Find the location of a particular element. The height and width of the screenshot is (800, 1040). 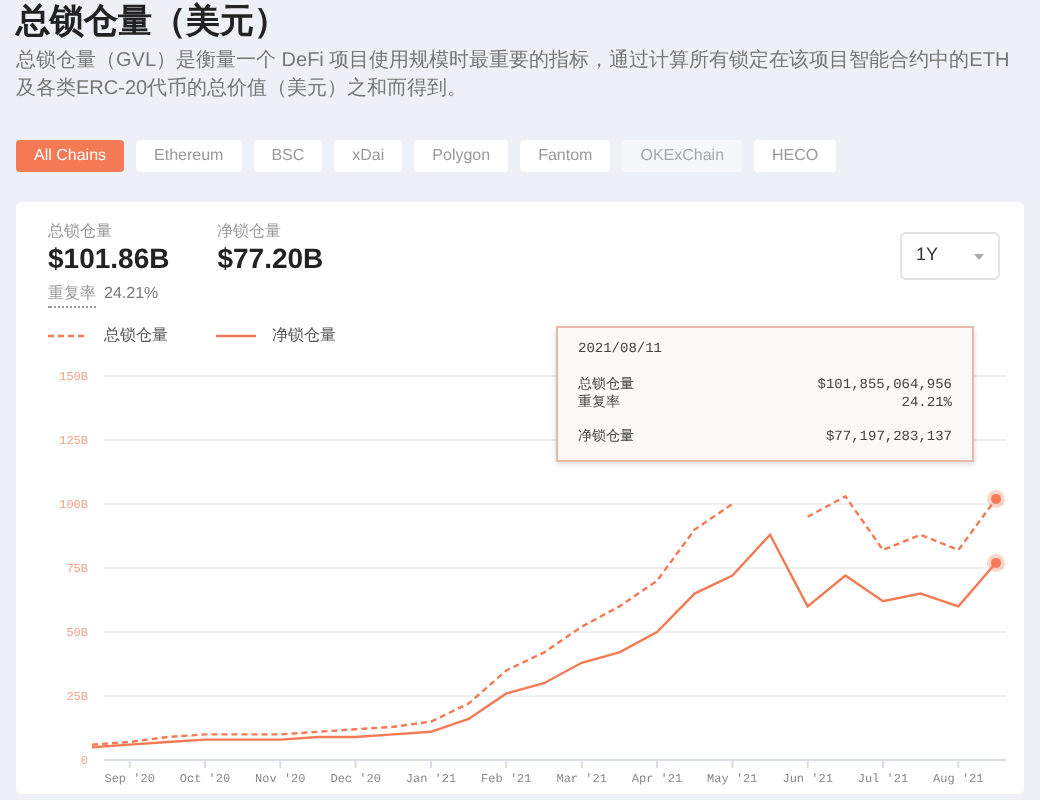

overlap-label: 重复率 is located at coordinates (72, 295).